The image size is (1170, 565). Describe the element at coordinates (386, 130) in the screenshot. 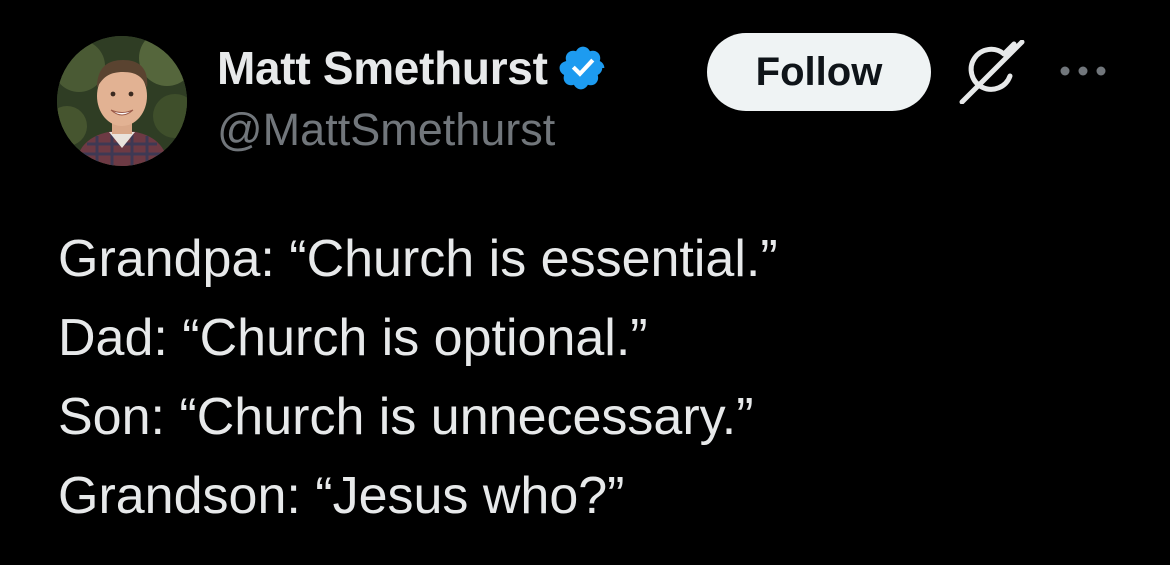

I see `author-handle: @MattSmethurst` at that location.